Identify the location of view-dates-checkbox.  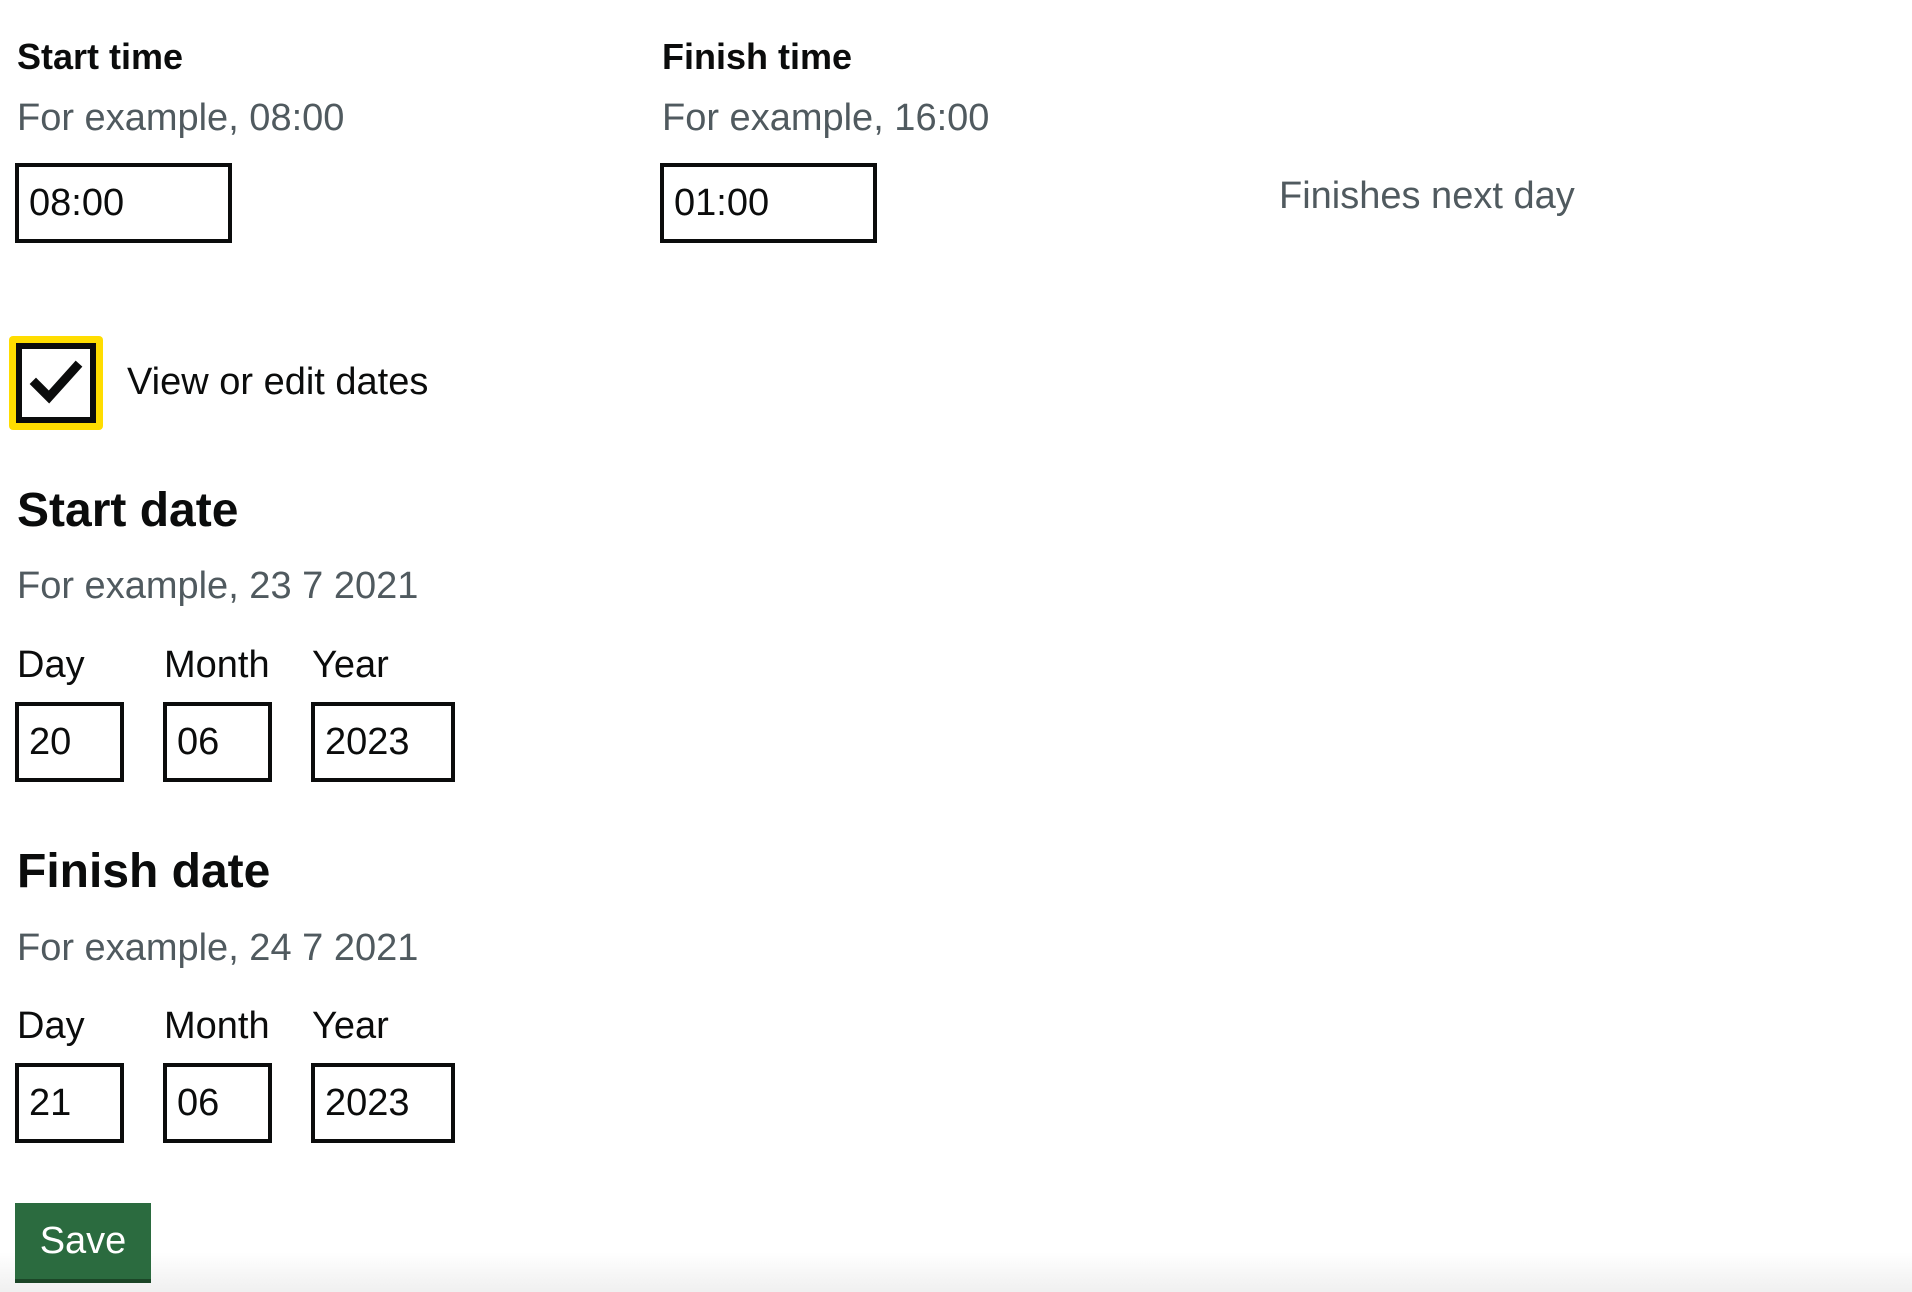
(56, 383).